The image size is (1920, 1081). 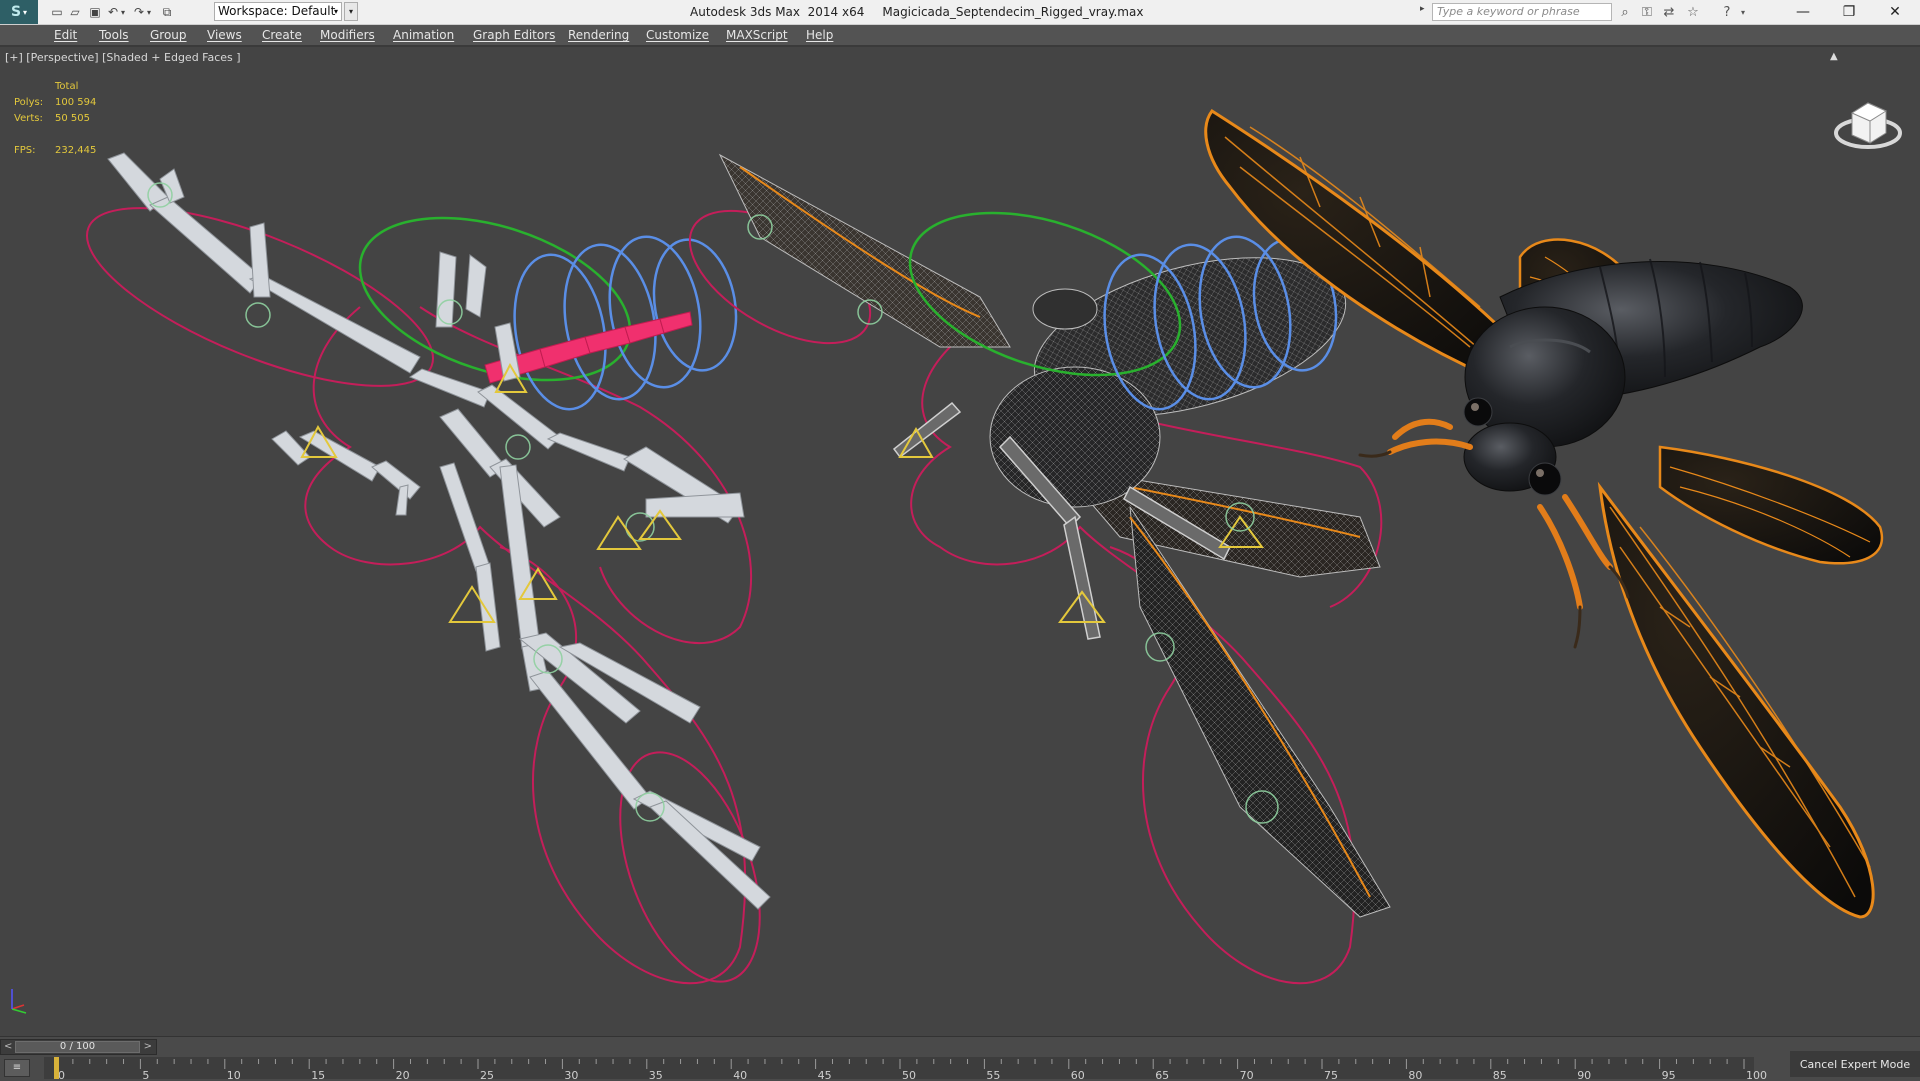 What do you see at coordinates (347, 35) in the screenshot?
I see `menu-modifiers: Modifiers` at bounding box center [347, 35].